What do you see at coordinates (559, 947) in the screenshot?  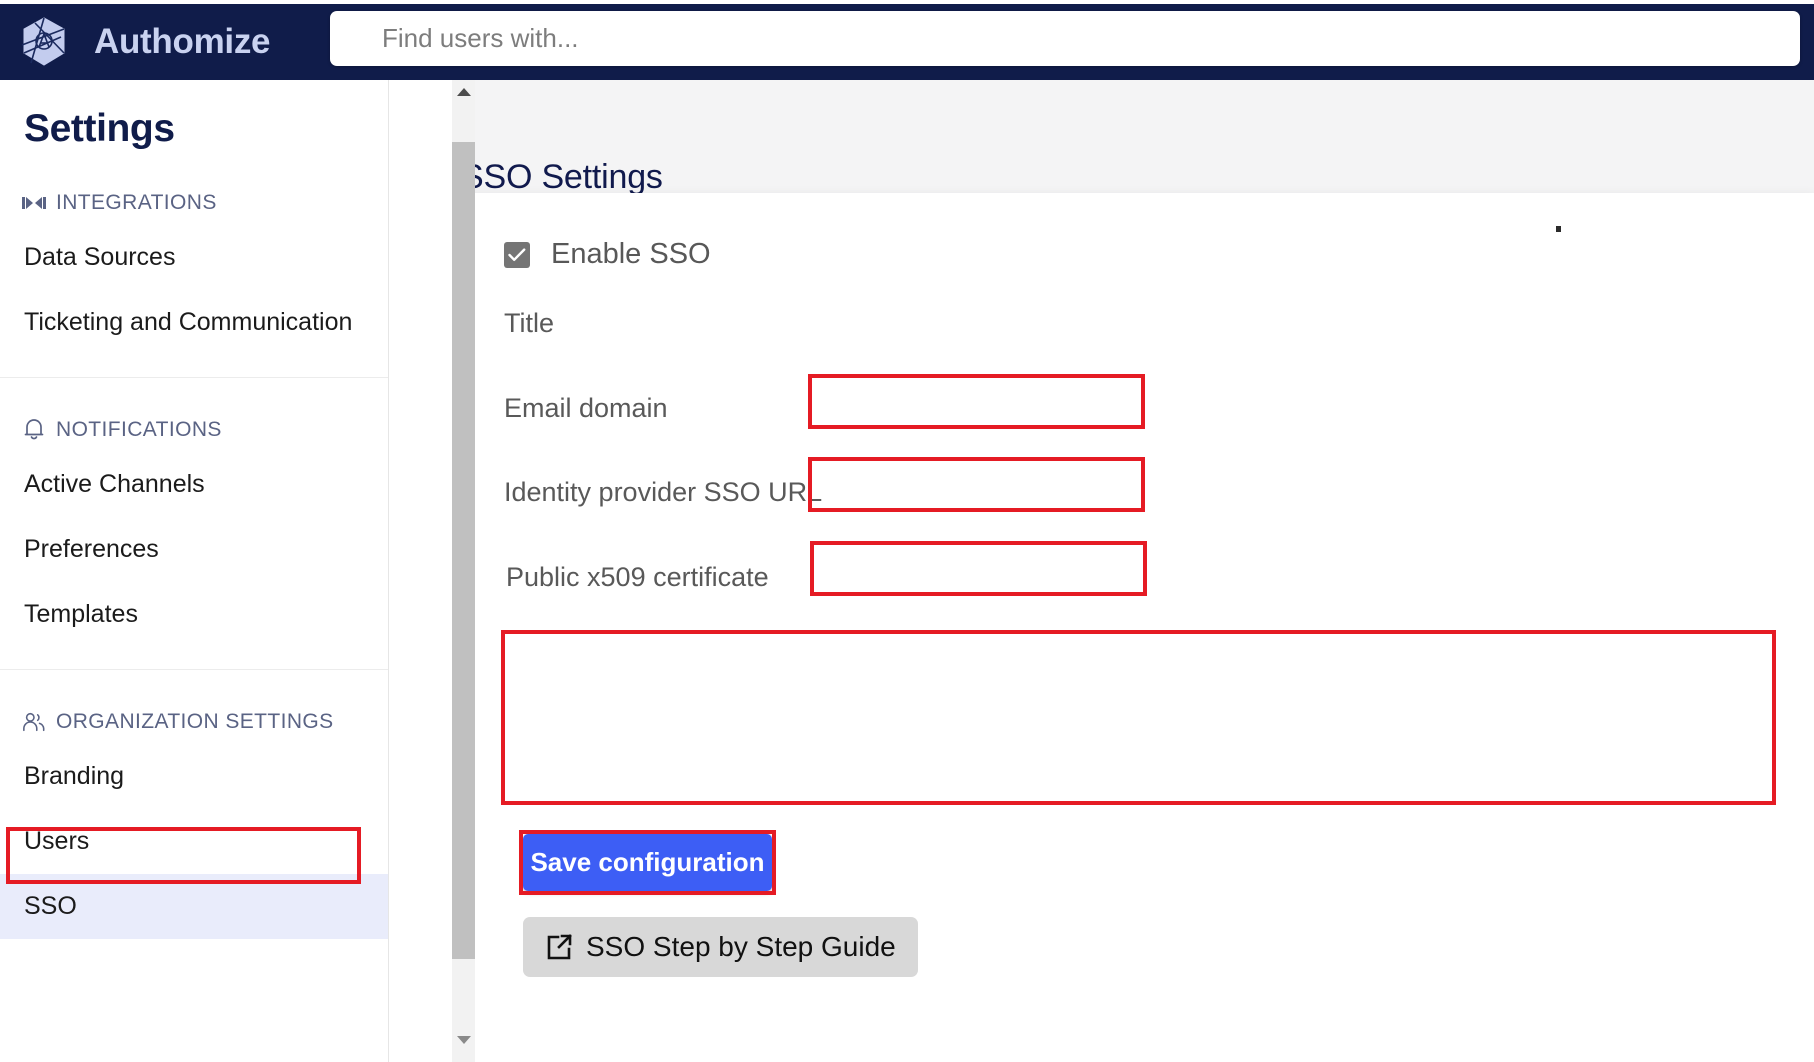 I see `external-link-icon` at bounding box center [559, 947].